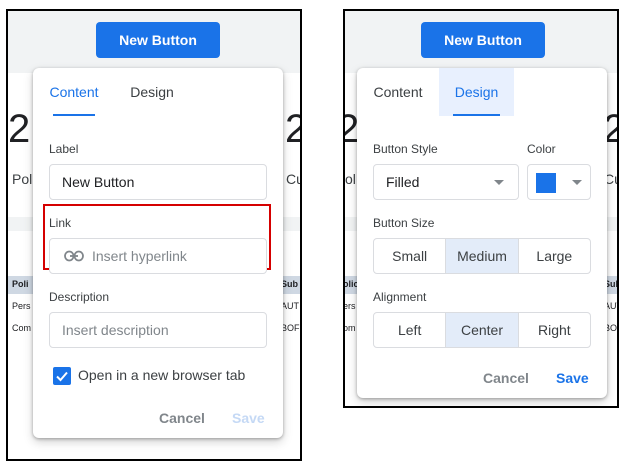 The height and width of the screenshot is (467, 633). Describe the element at coordinates (404, 223) in the screenshot. I see `button-size-label: Button Size` at that location.